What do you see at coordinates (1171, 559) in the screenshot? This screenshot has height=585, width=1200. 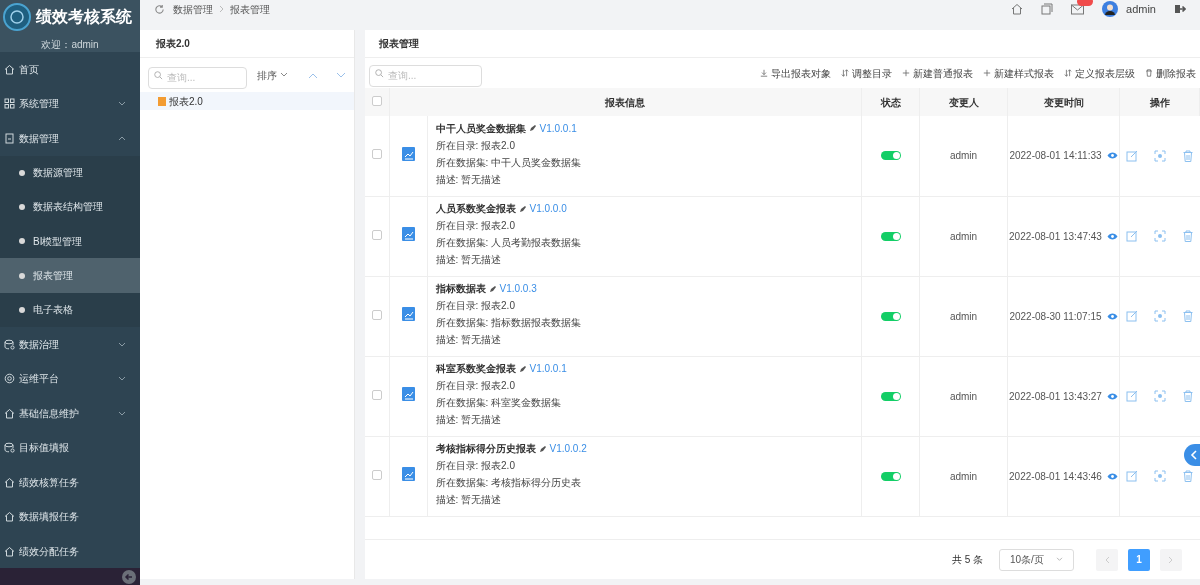 I see `next-page-button` at bounding box center [1171, 559].